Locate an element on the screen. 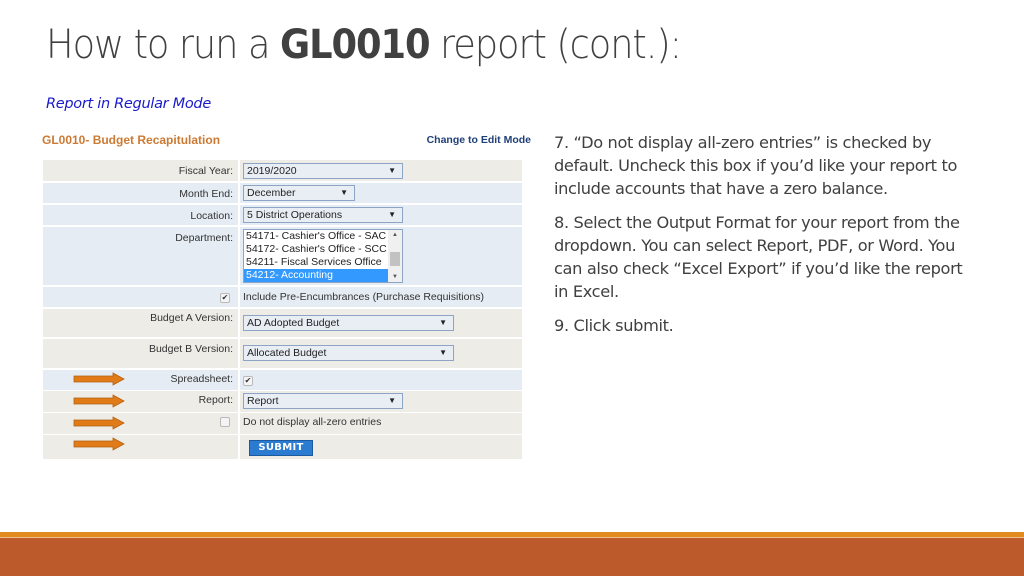 The image size is (1024, 576). department-option: 54171- Cashier's Office - SAC is located at coordinates (316, 236).